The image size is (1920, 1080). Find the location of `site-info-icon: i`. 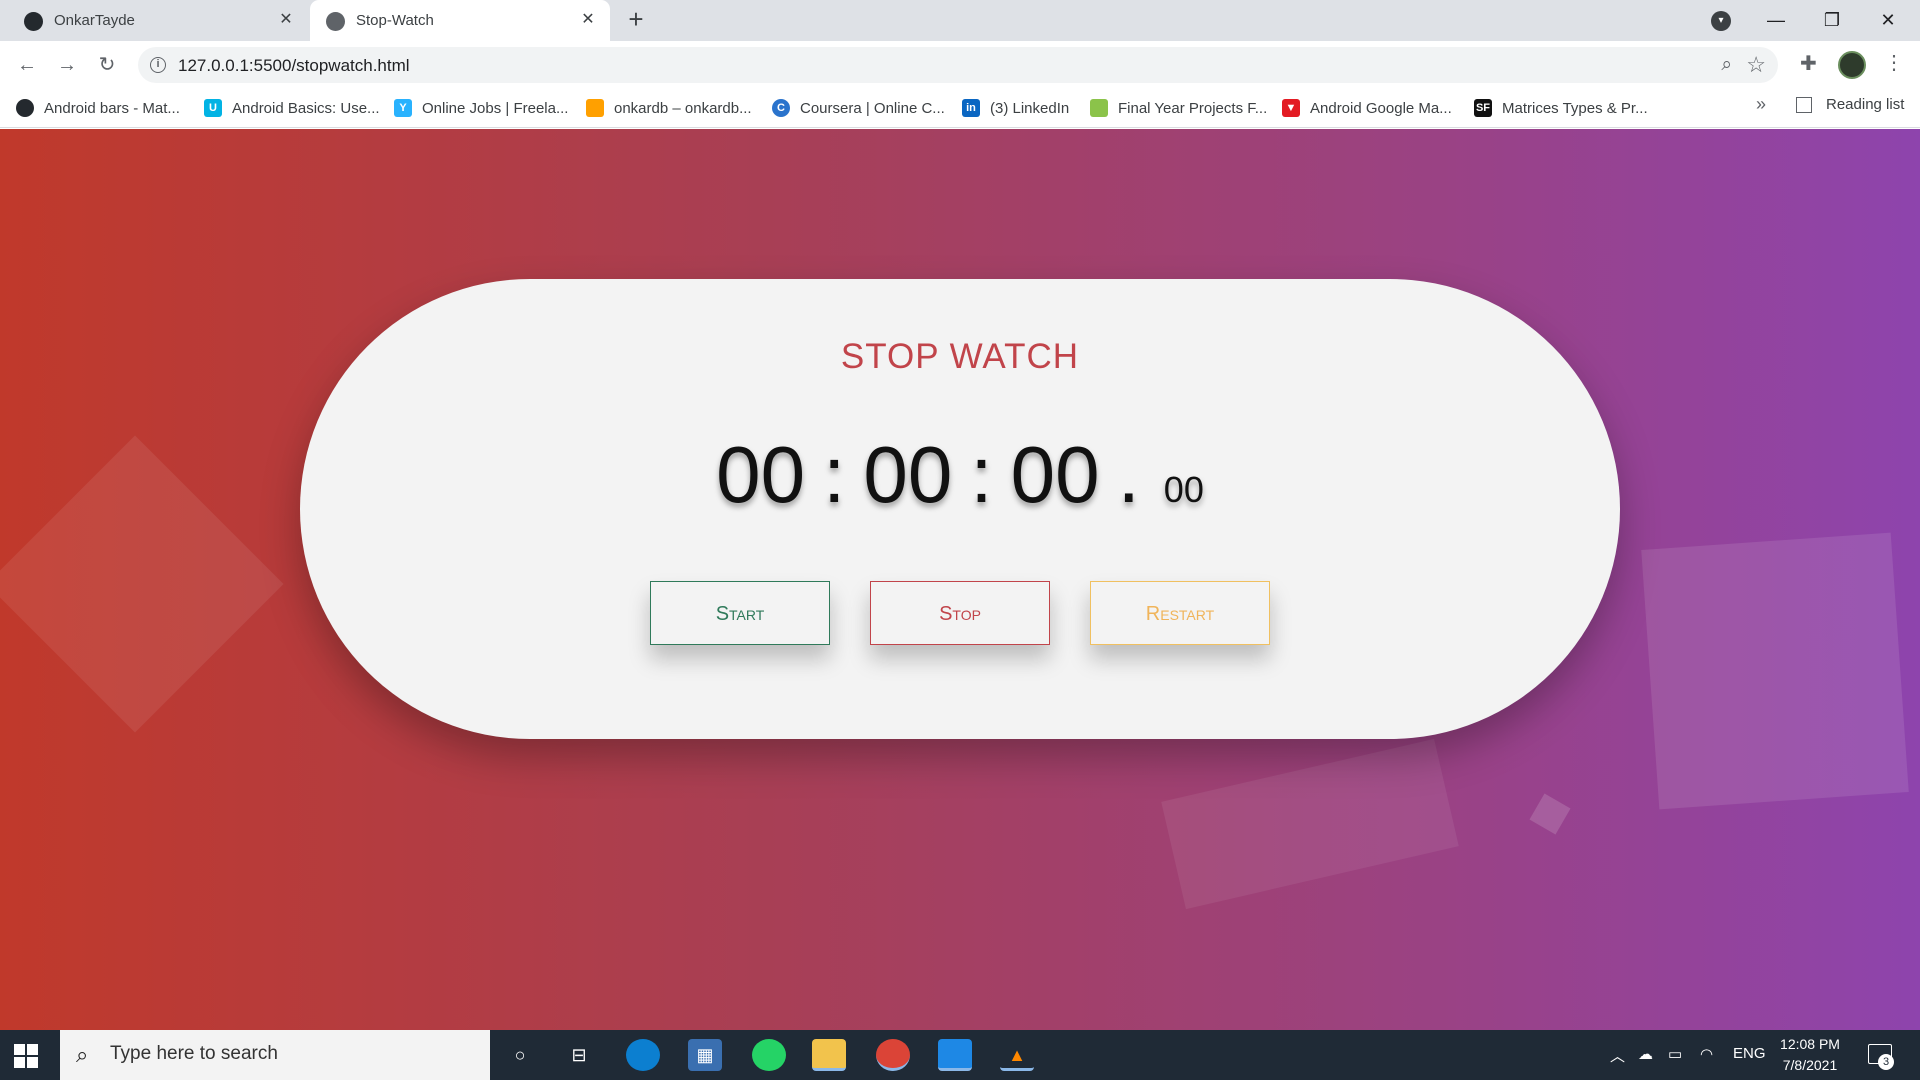

site-info-icon: i is located at coordinates (158, 65).